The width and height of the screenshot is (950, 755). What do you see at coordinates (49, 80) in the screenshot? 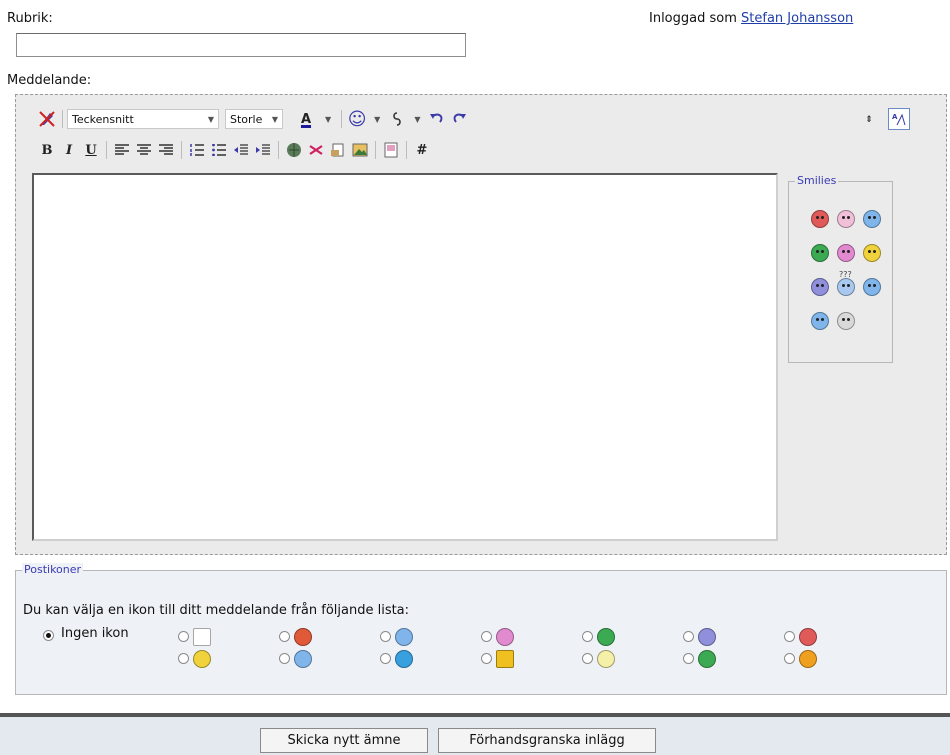
I see `message-label: Meddelande:` at bounding box center [49, 80].